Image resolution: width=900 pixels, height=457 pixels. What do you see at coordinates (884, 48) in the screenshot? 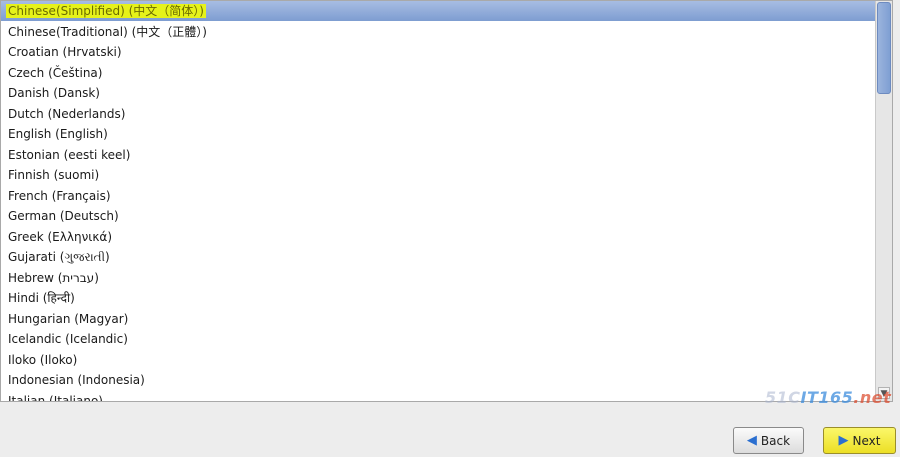
I see `scrollbar-thumb` at bounding box center [884, 48].